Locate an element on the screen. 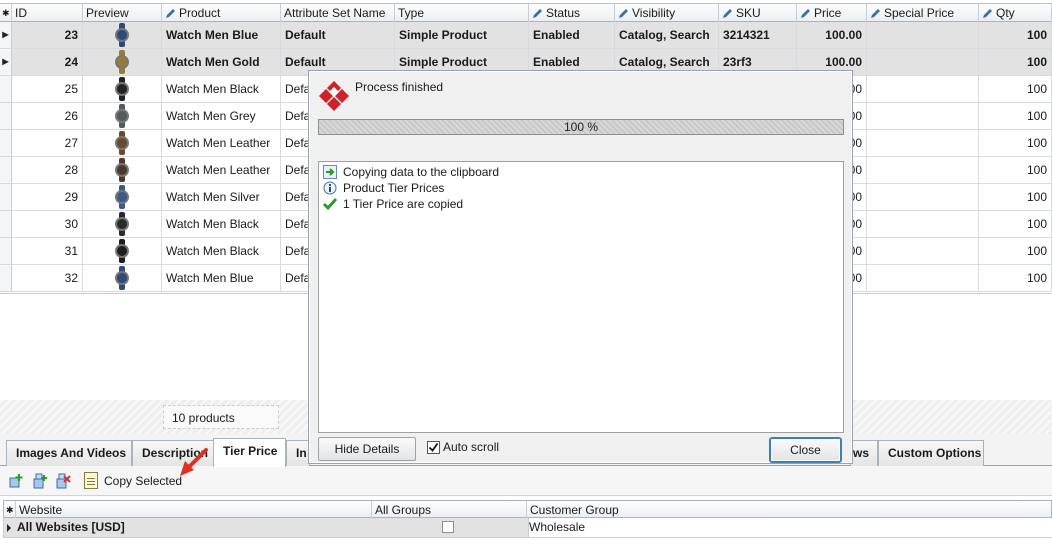  column-header-product: Product is located at coordinates (221, 13).